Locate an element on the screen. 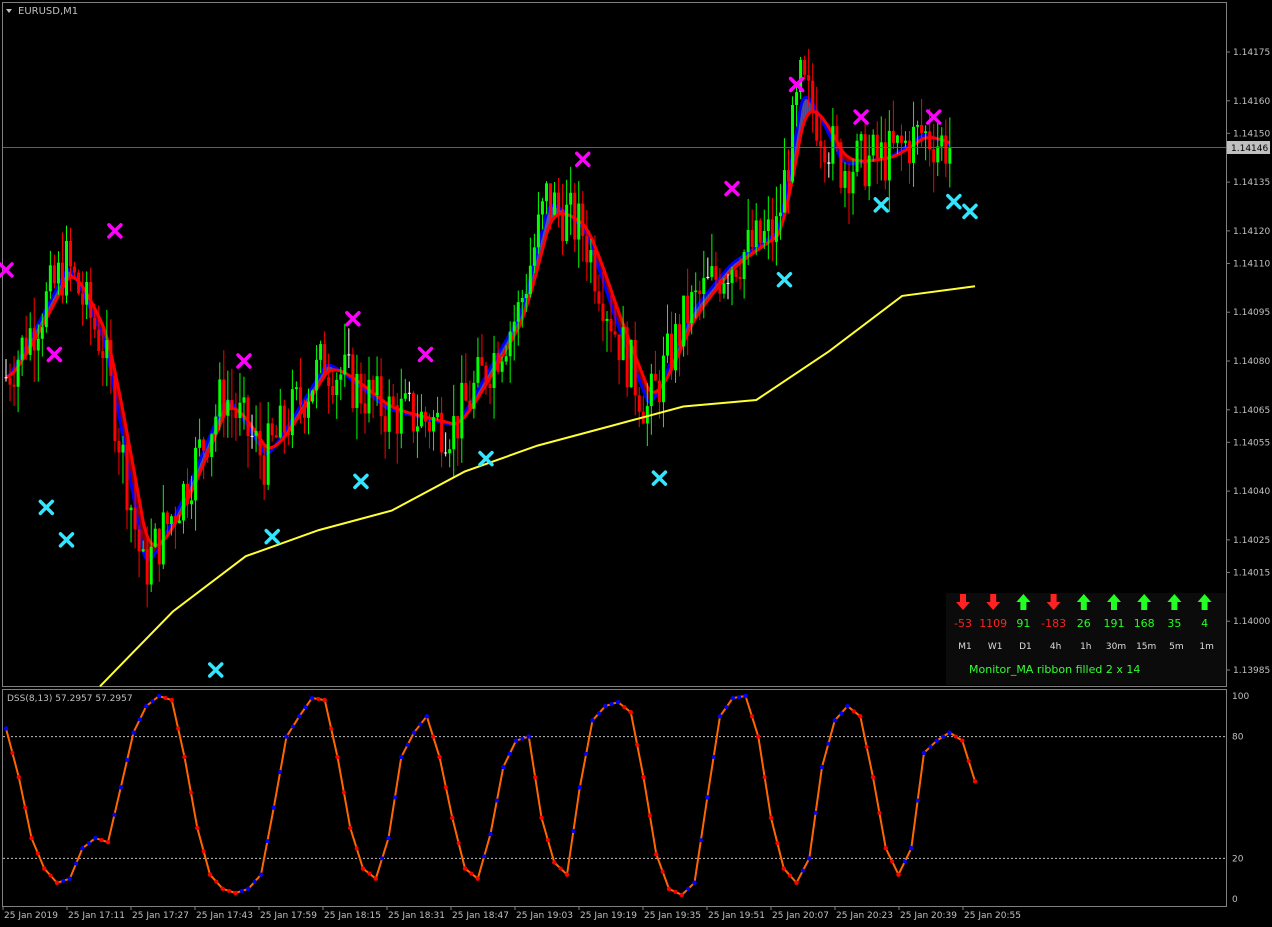 The height and width of the screenshot is (927, 1272). monitor-value: 168 is located at coordinates (1144, 623).